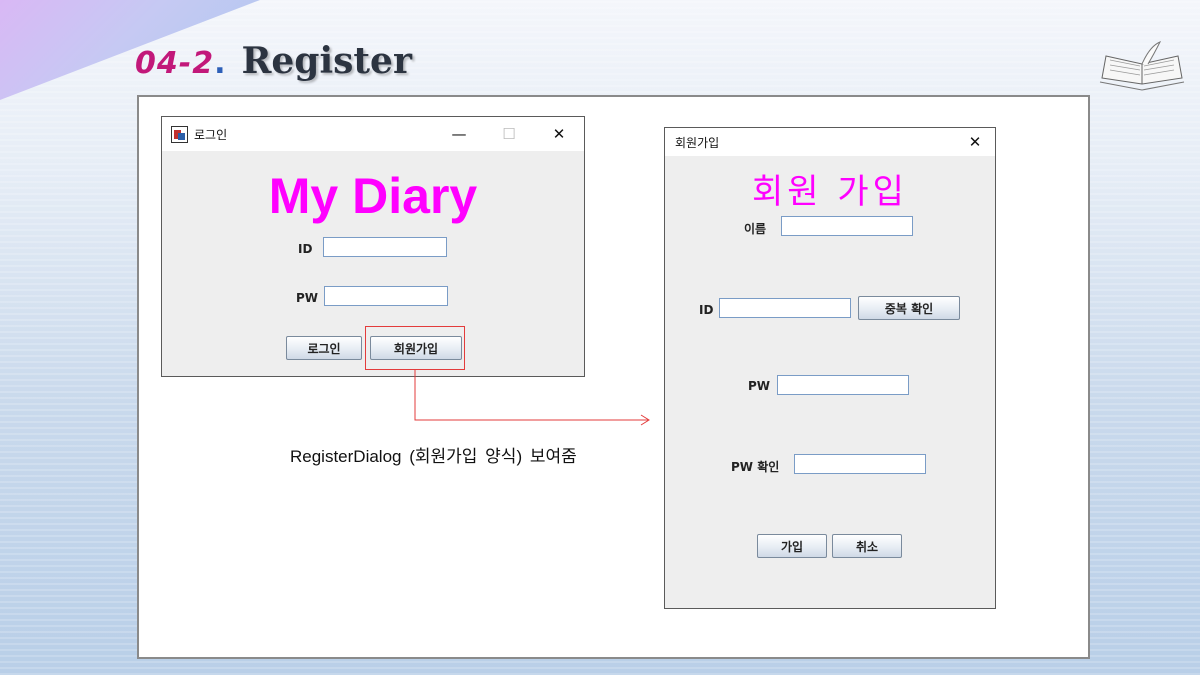 The width and height of the screenshot is (1200, 675). I want to click on duplicate-check-button: 중복 확인, so click(909, 308).